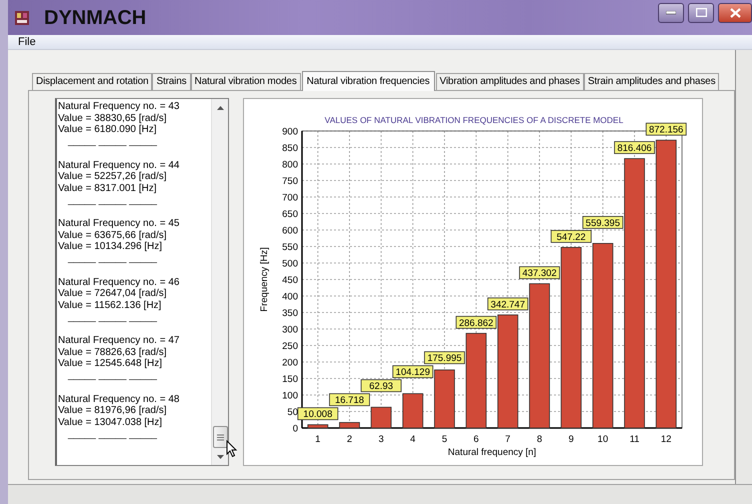  What do you see at coordinates (476, 439) in the screenshot?
I see `x-tick-label: 6` at bounding box center [476, 439].